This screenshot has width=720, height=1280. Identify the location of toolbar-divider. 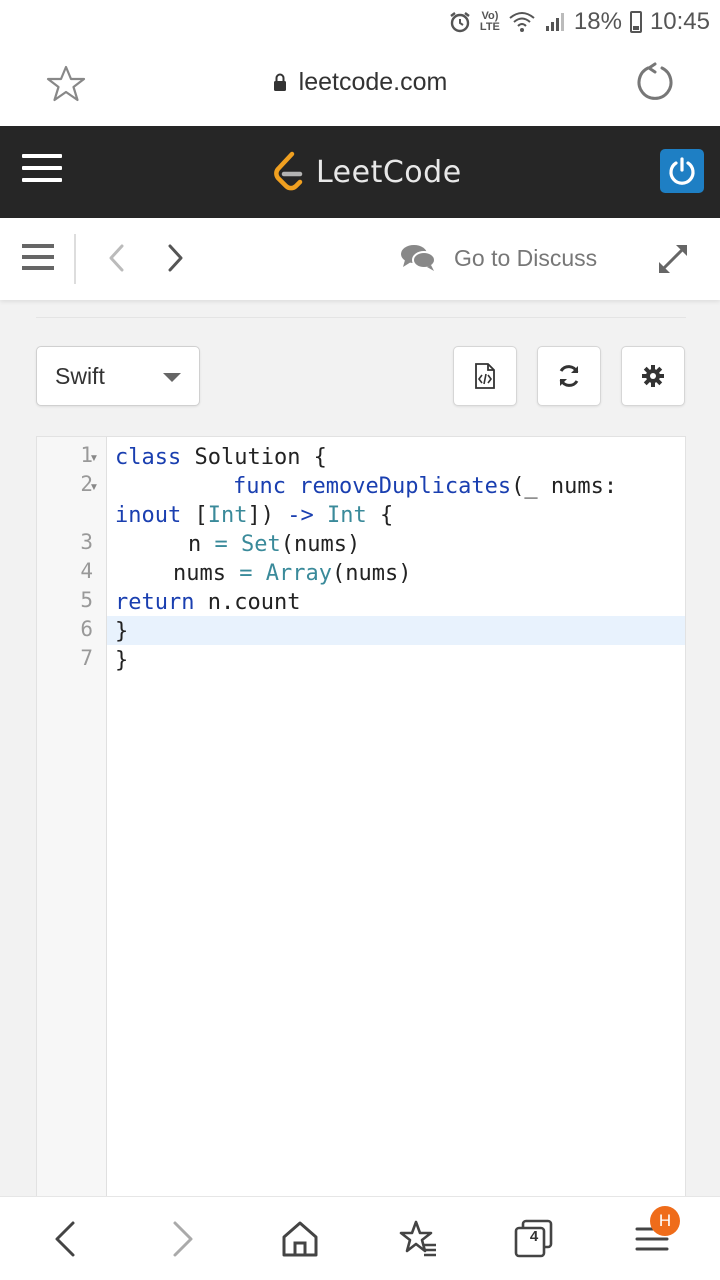
(75, 259).